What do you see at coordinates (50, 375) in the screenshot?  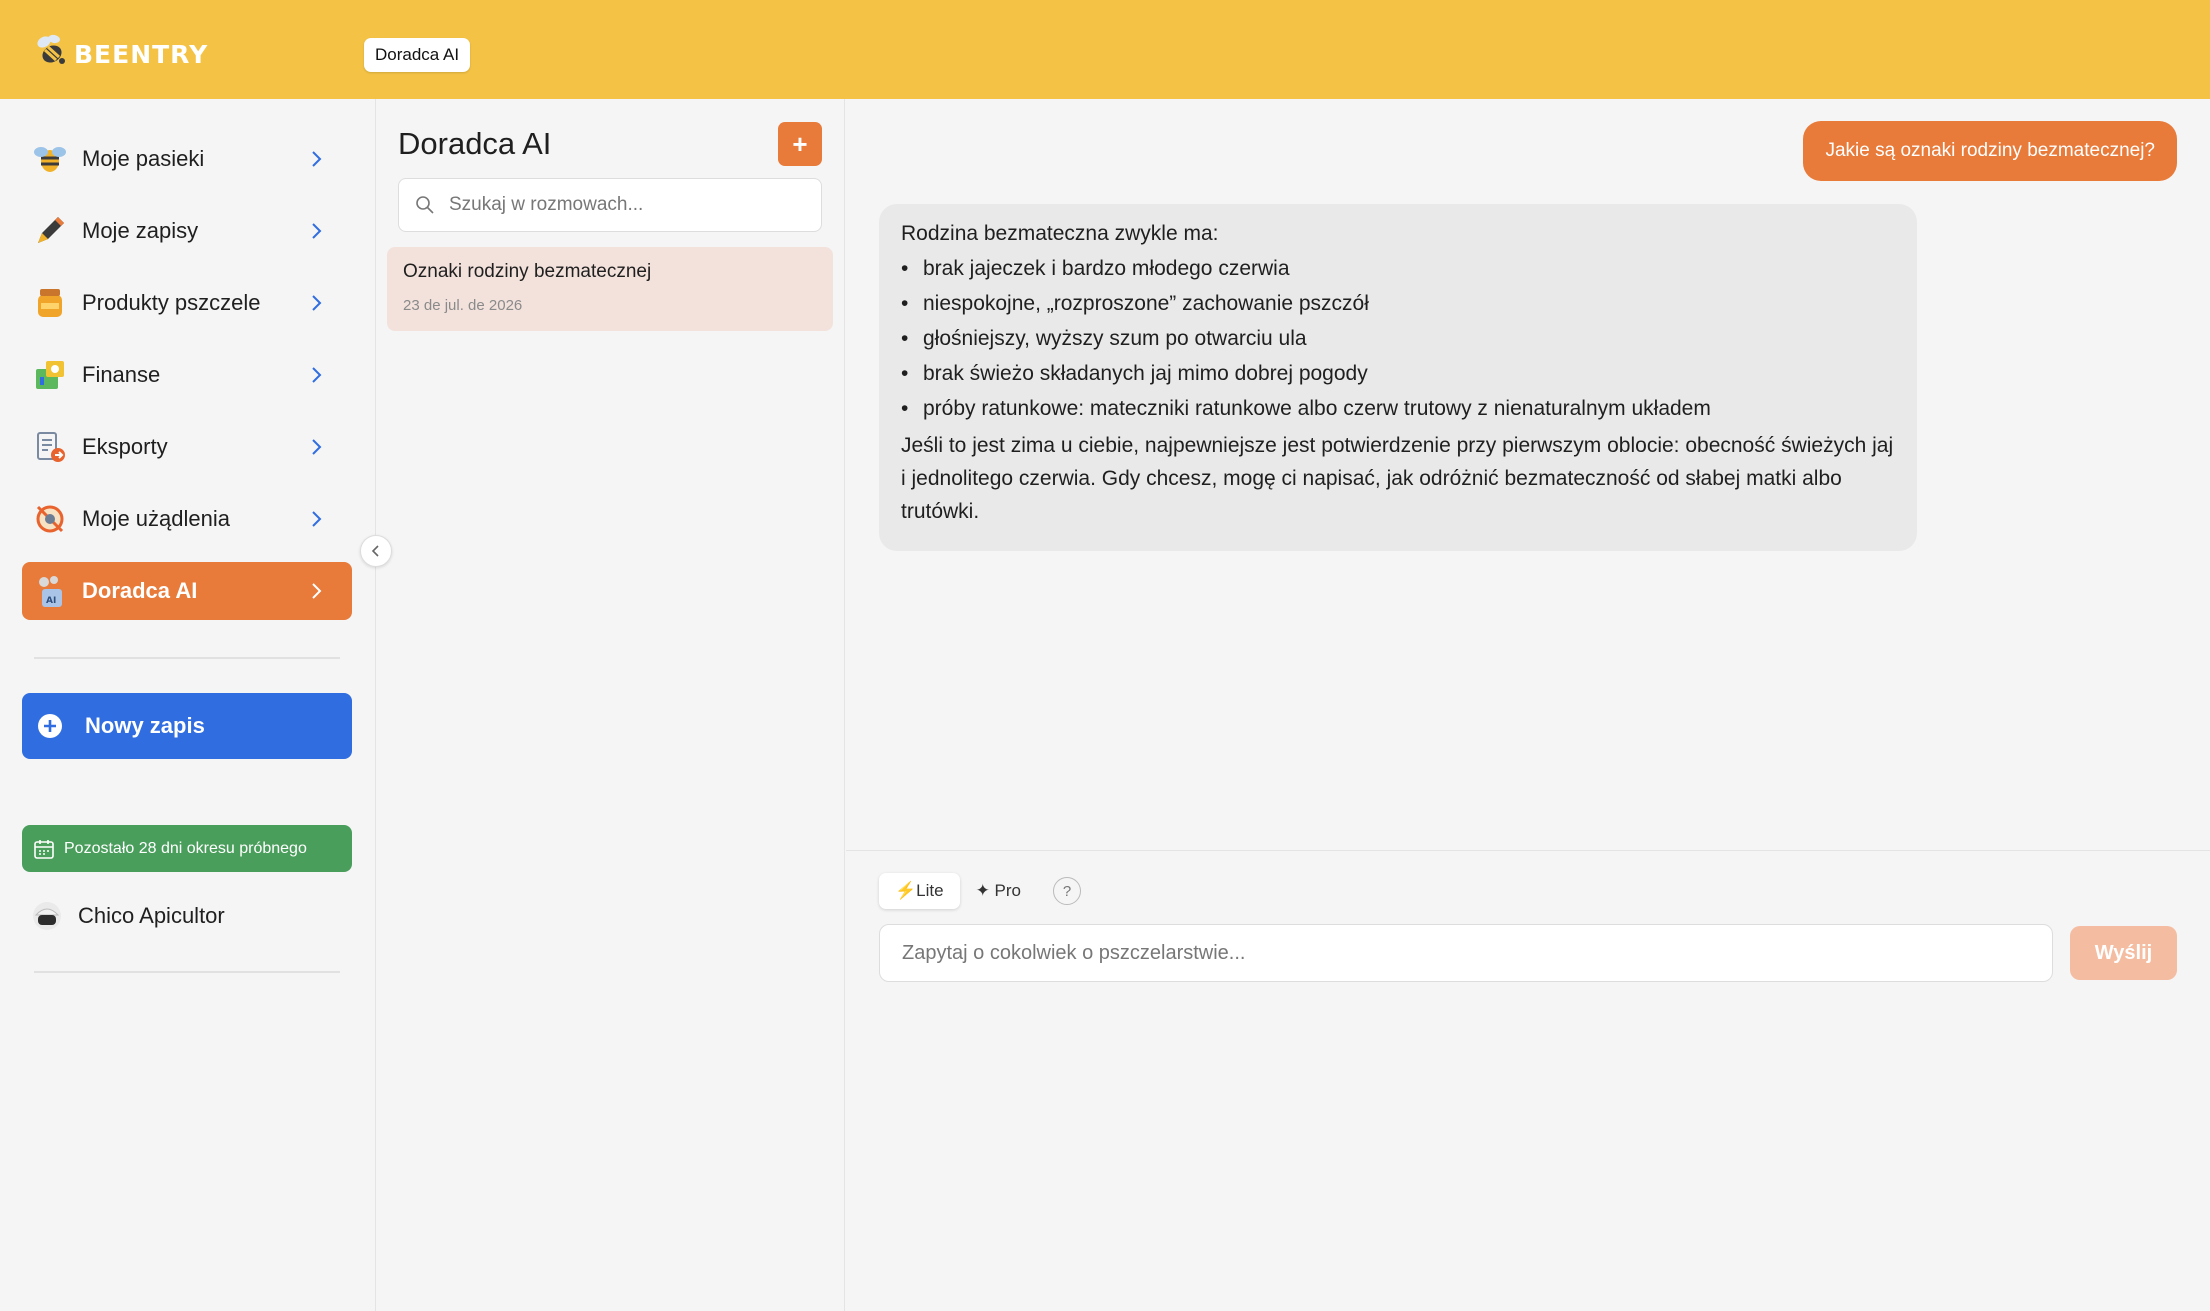 I see `finance-icon` at bounding box center [50, 375].